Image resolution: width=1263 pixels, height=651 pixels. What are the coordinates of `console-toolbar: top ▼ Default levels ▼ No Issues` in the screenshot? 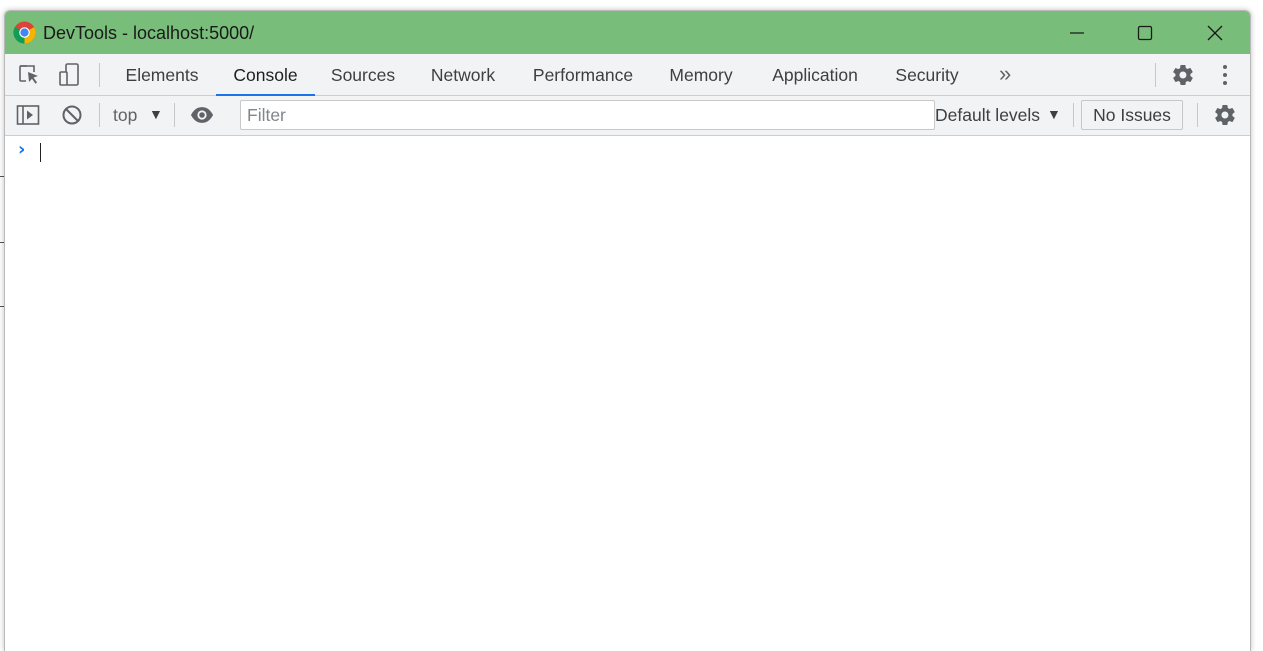 It's located at (627, 116).